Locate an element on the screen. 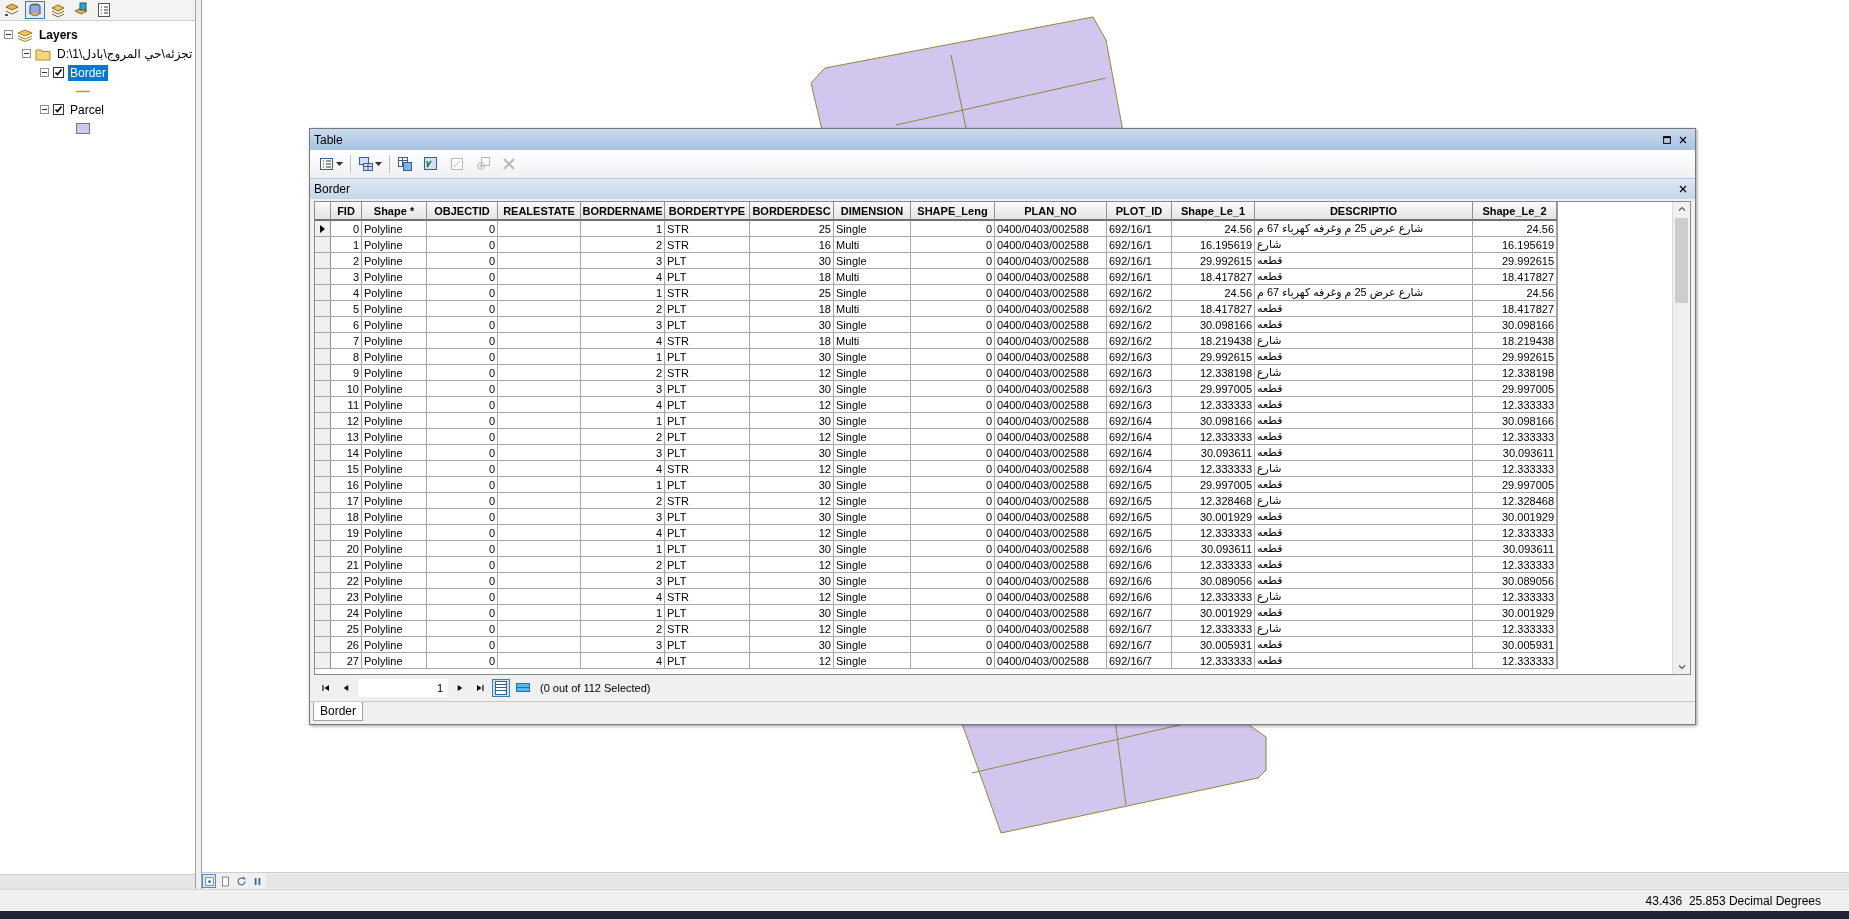  table-cell: 18.219438 is located at coordinates (1213, 341).